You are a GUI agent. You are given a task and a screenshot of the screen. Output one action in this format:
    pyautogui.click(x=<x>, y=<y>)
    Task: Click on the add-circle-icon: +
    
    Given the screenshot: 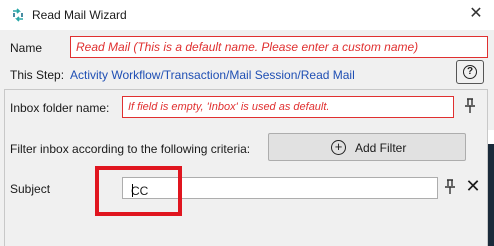 What is the action you would take?
    pyautogui.click(x=338, y=147)
    